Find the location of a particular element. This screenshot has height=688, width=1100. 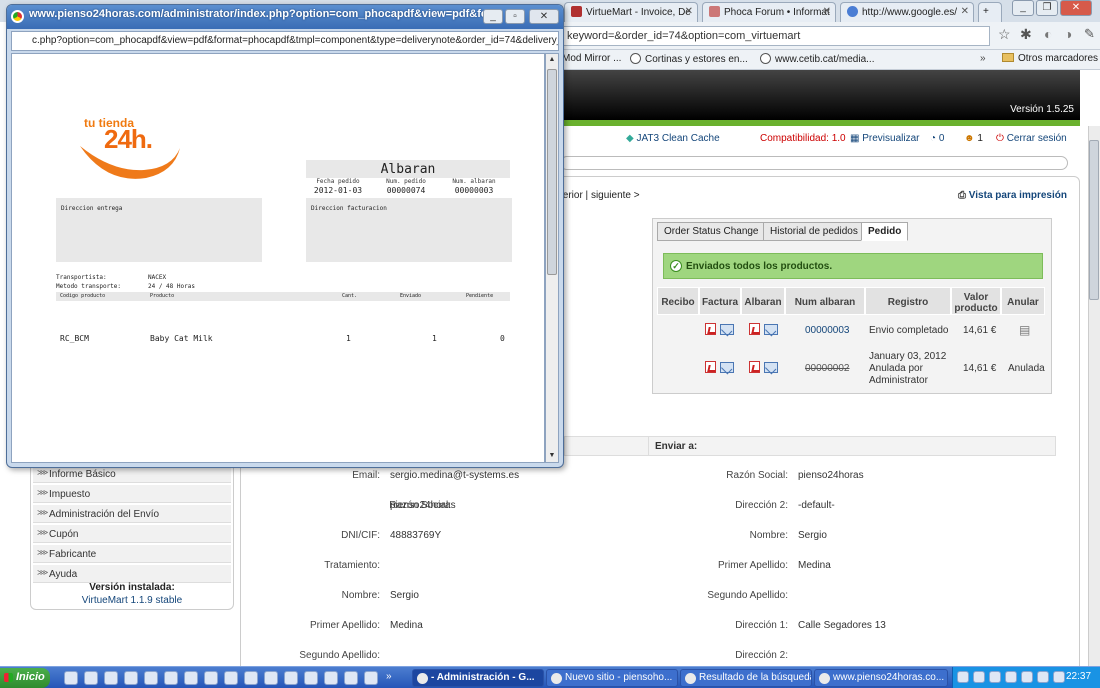

compatibility-status: Compatibilidad: 1.0 is located at coordinates (803, 138).